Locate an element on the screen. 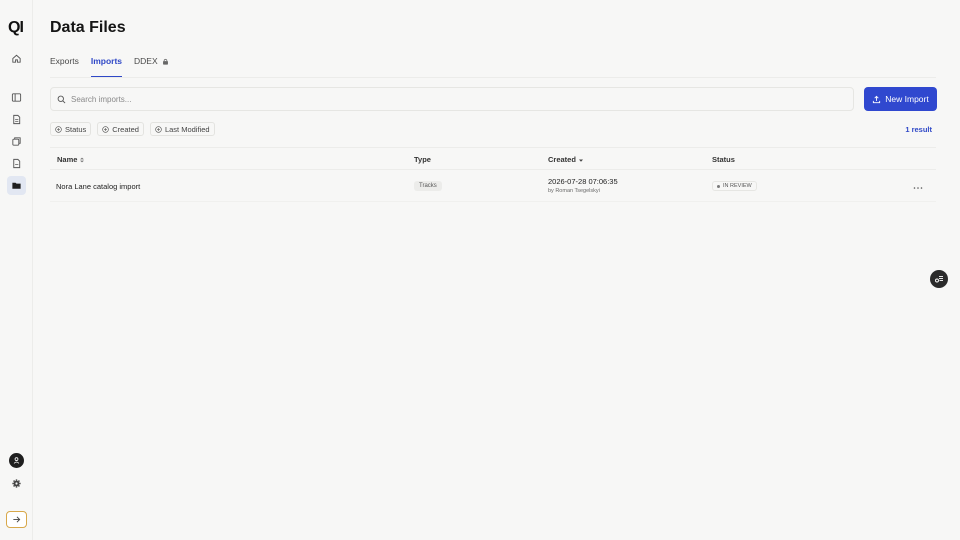 Image resolution: width=960 pixels, height=540 pixels. floating-assistant-button is located at coordinates (939, 279).